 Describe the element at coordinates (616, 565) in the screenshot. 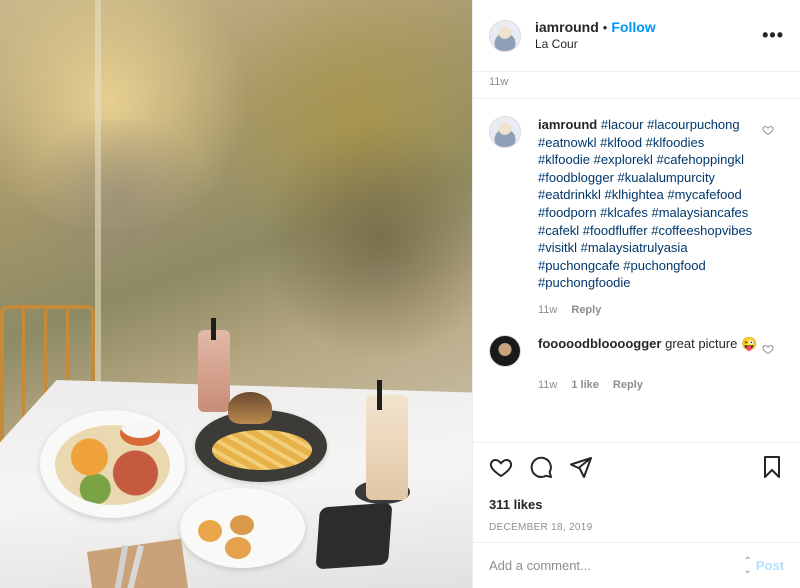

I see `comment-input` at that location.